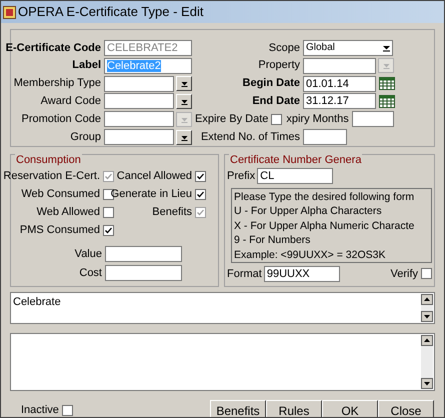  I want to click on field-label: Cost, so click(90, 273).